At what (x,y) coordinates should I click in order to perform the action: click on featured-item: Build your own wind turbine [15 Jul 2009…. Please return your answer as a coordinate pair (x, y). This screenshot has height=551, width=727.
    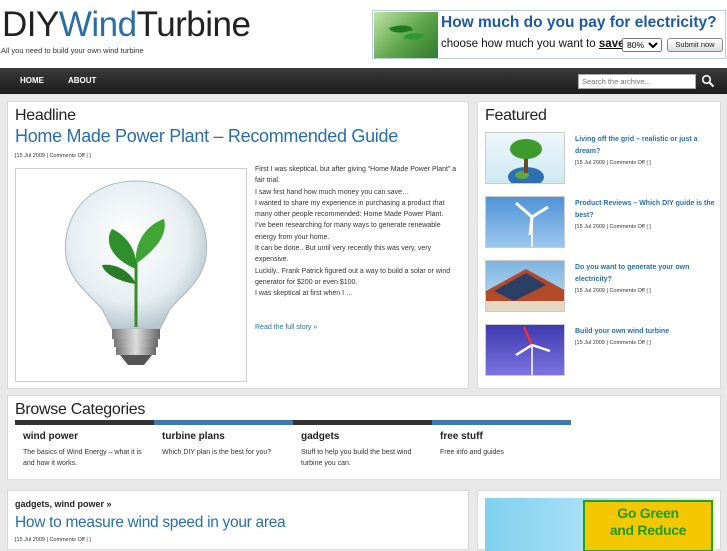
    Looking at the image, I should click on (601, 352).